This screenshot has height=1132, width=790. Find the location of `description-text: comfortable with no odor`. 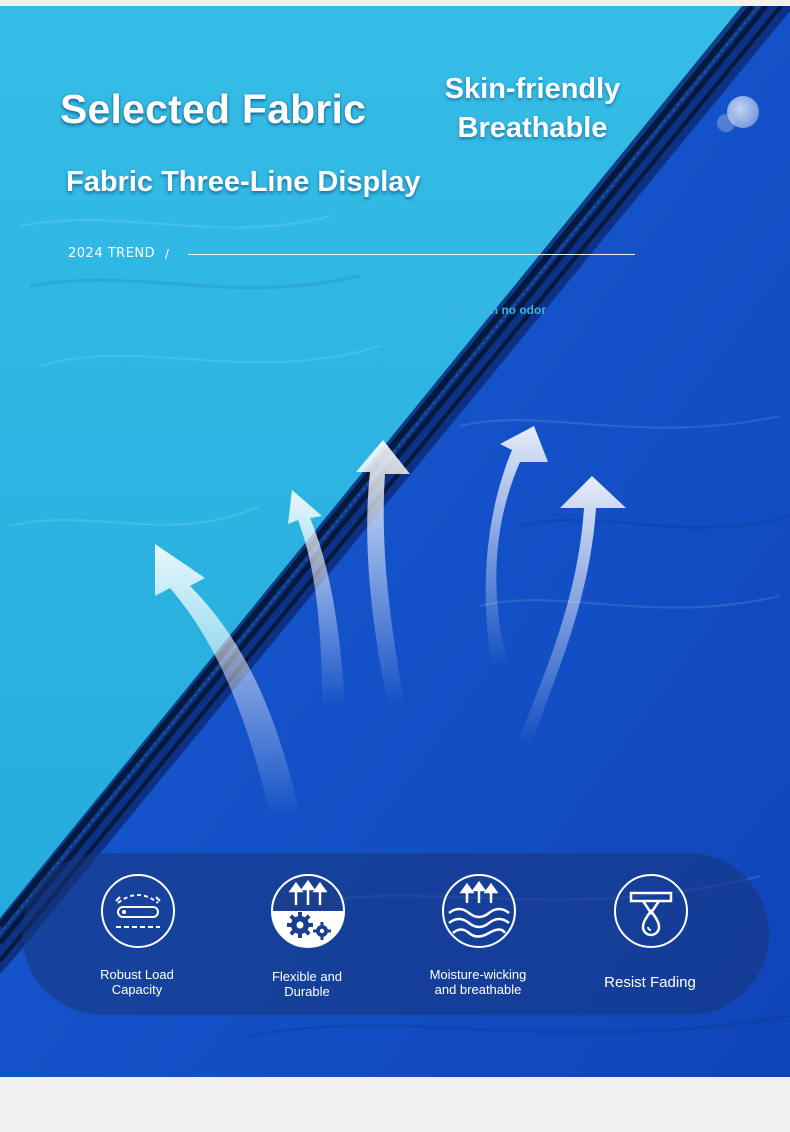

description-text: comfortable with no odor is located at coordinates (474, 310).